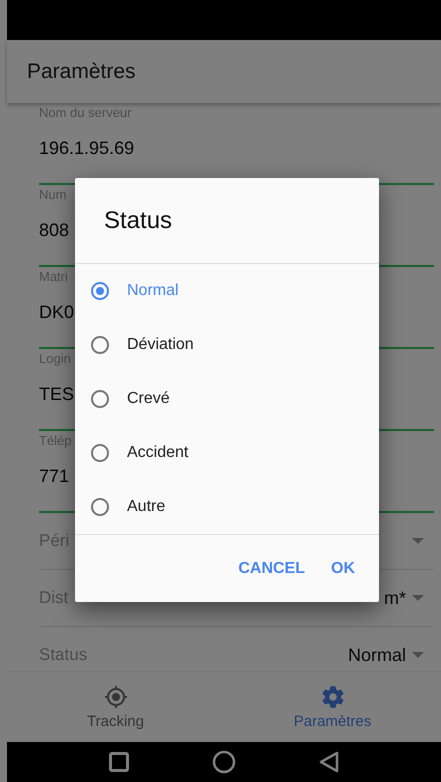  I want to click on option-label: Crevé, so click(148, 399).